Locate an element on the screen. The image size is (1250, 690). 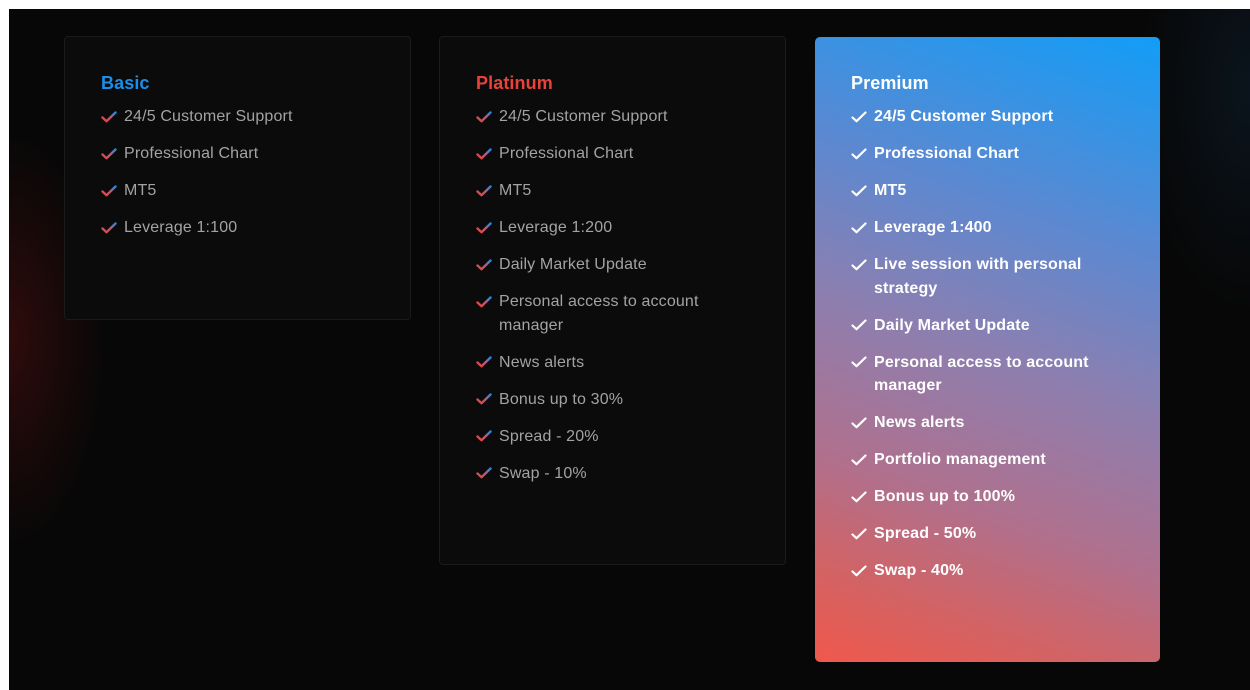
feature-label: Portfolio management is located at coordinates (960, 459).